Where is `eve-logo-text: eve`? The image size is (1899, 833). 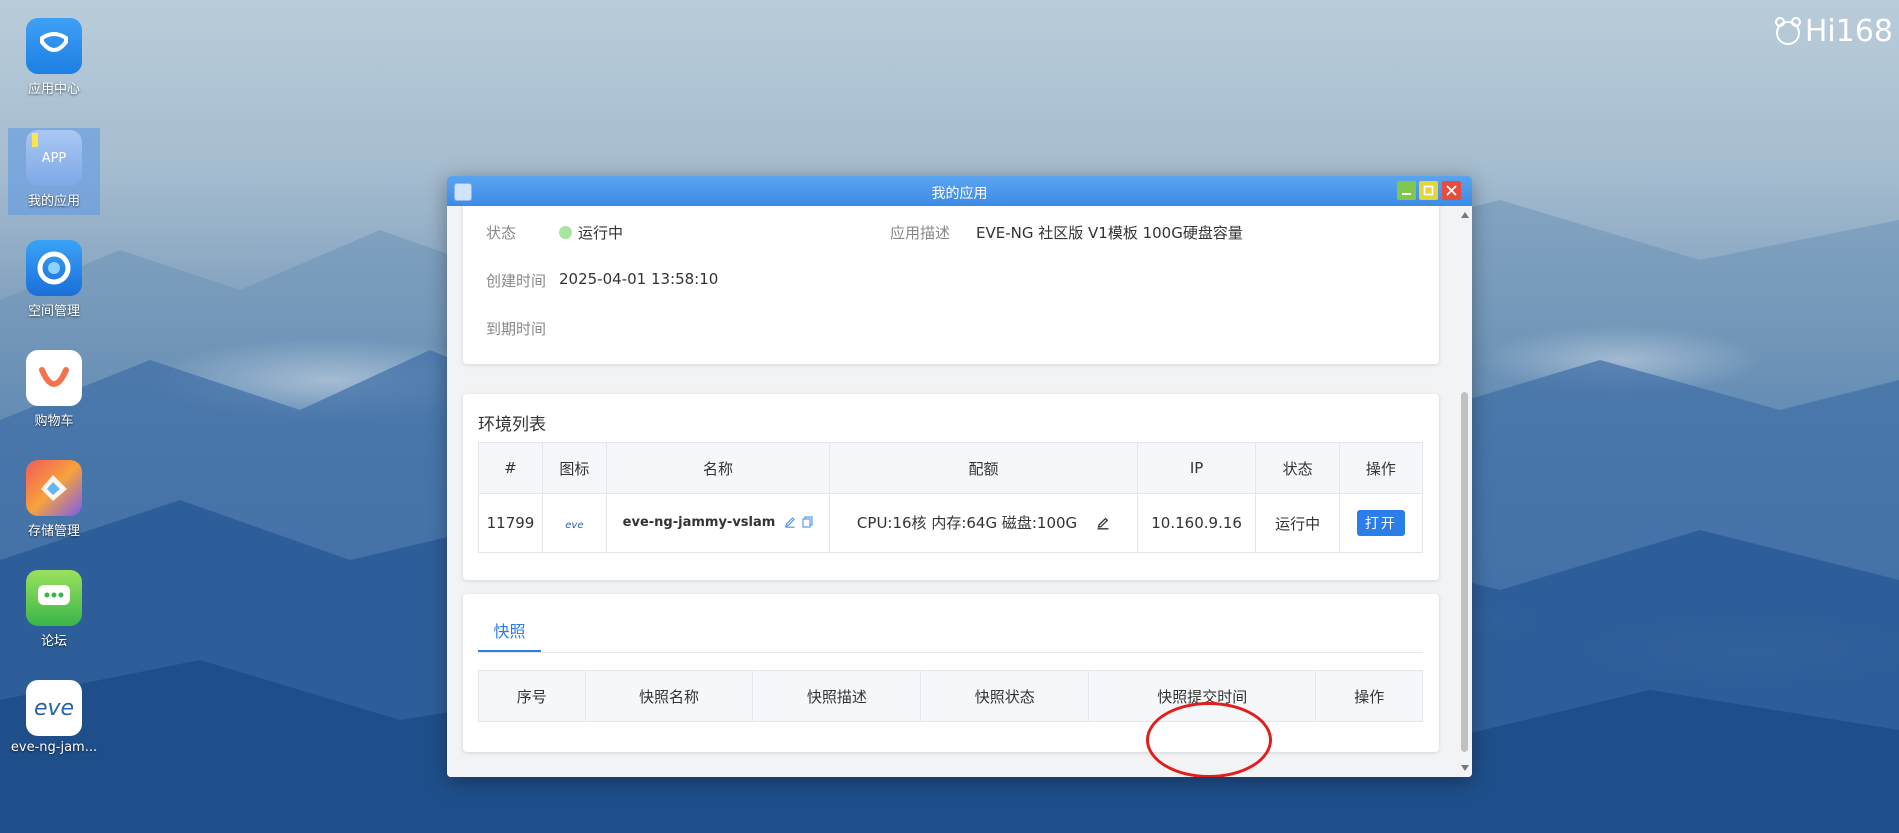 eve-logo-text: eve is located at coordinates (54, 708).